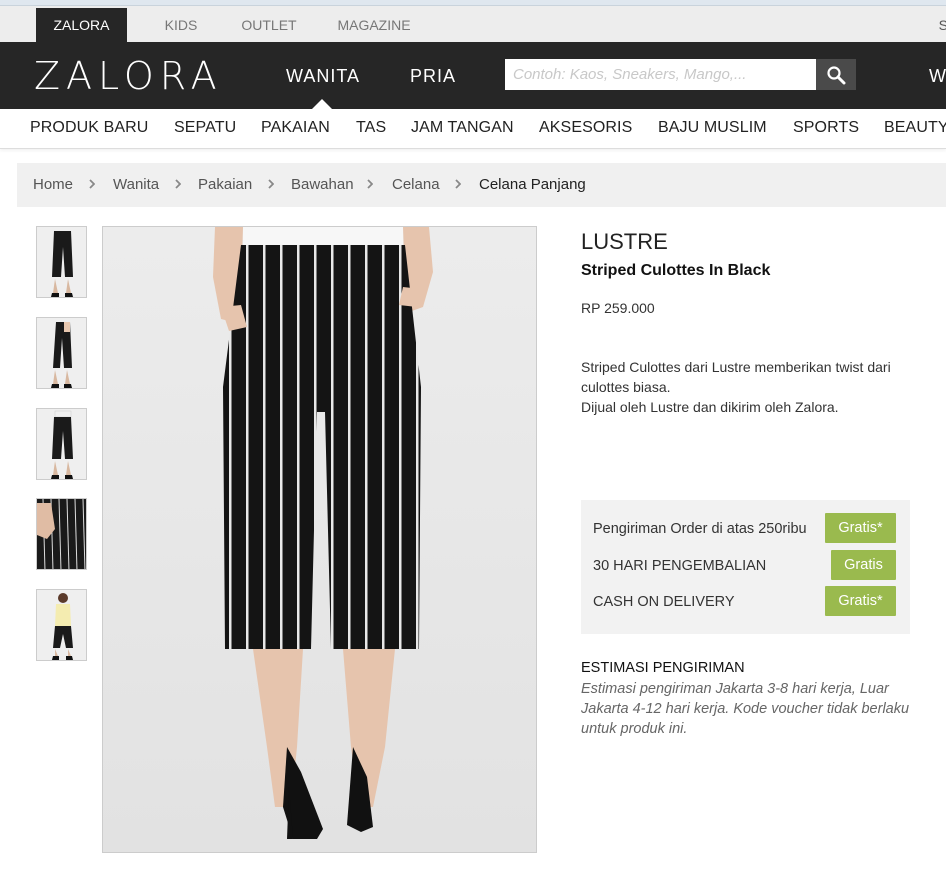 The height and width of the screenshot is (878, 946). I want to click on site-logo: ZALORA, so click(128, 76).